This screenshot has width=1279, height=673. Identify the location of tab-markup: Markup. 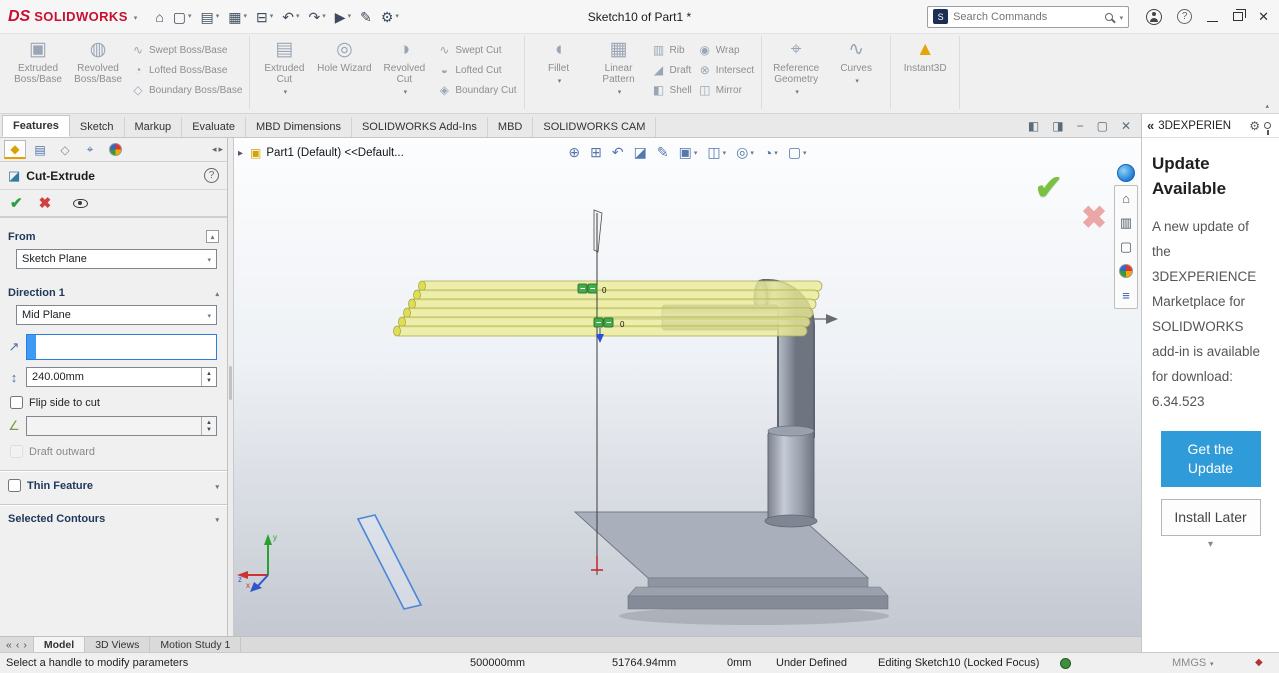
(154, 127).